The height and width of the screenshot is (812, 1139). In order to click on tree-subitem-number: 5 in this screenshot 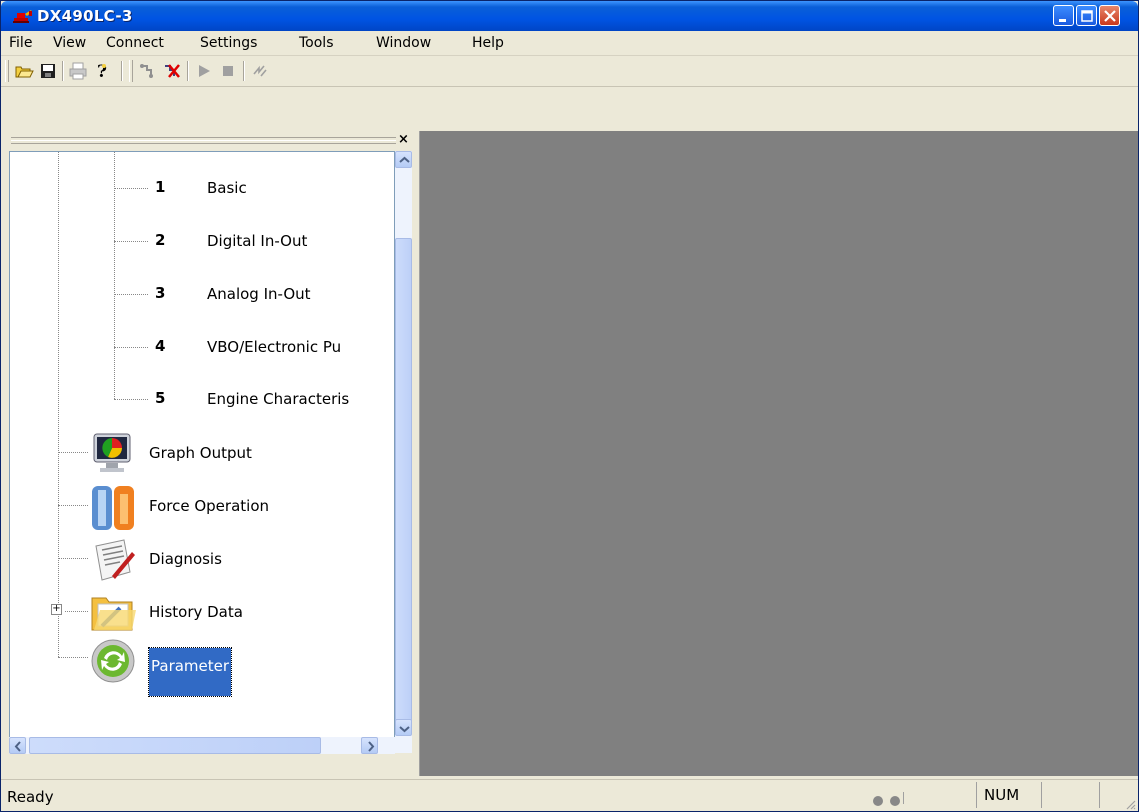, I will do `click(160, 398)`.